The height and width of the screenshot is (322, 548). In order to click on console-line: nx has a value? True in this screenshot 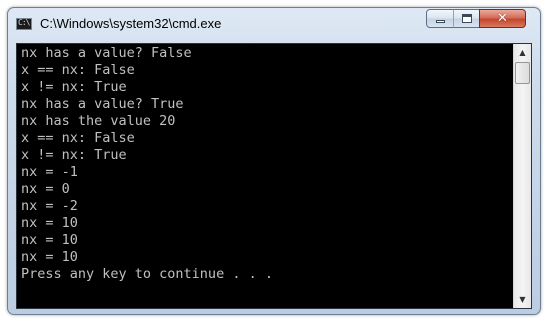, I will do `click(102, 104)`.